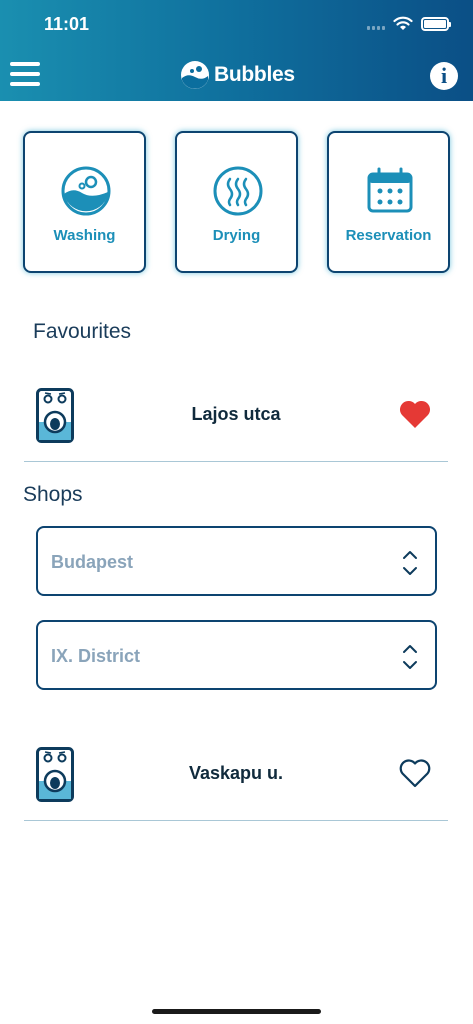 The width and height of the screenshot is (473, 1024). I want to click on heart-filled-icon, so click(415, 414).